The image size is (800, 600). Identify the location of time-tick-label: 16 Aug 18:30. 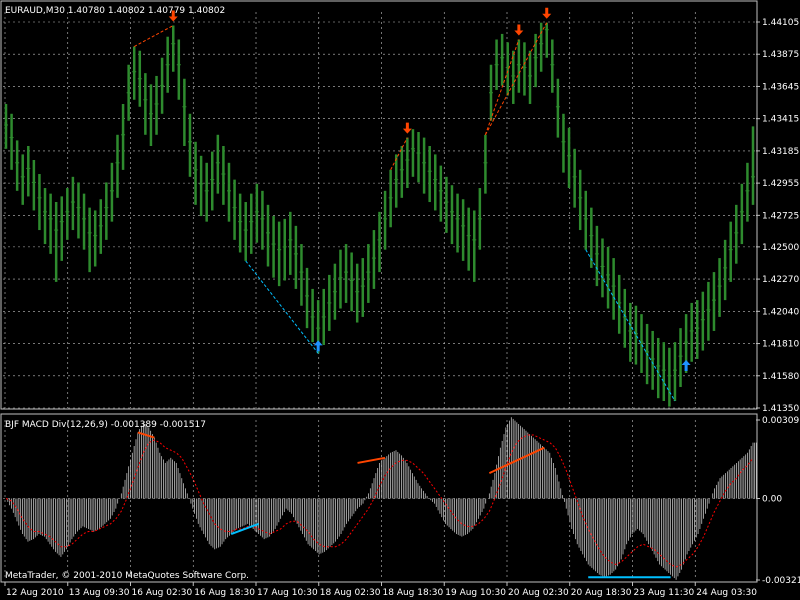
(224, 593).